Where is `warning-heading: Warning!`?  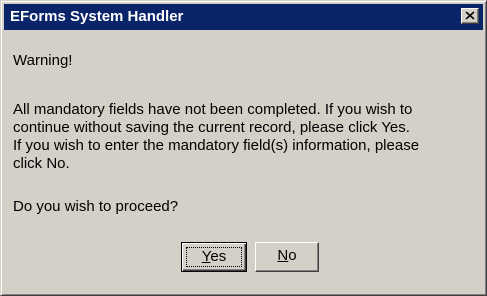 warning-heading: Warning! is located at coordinates (43, 60).